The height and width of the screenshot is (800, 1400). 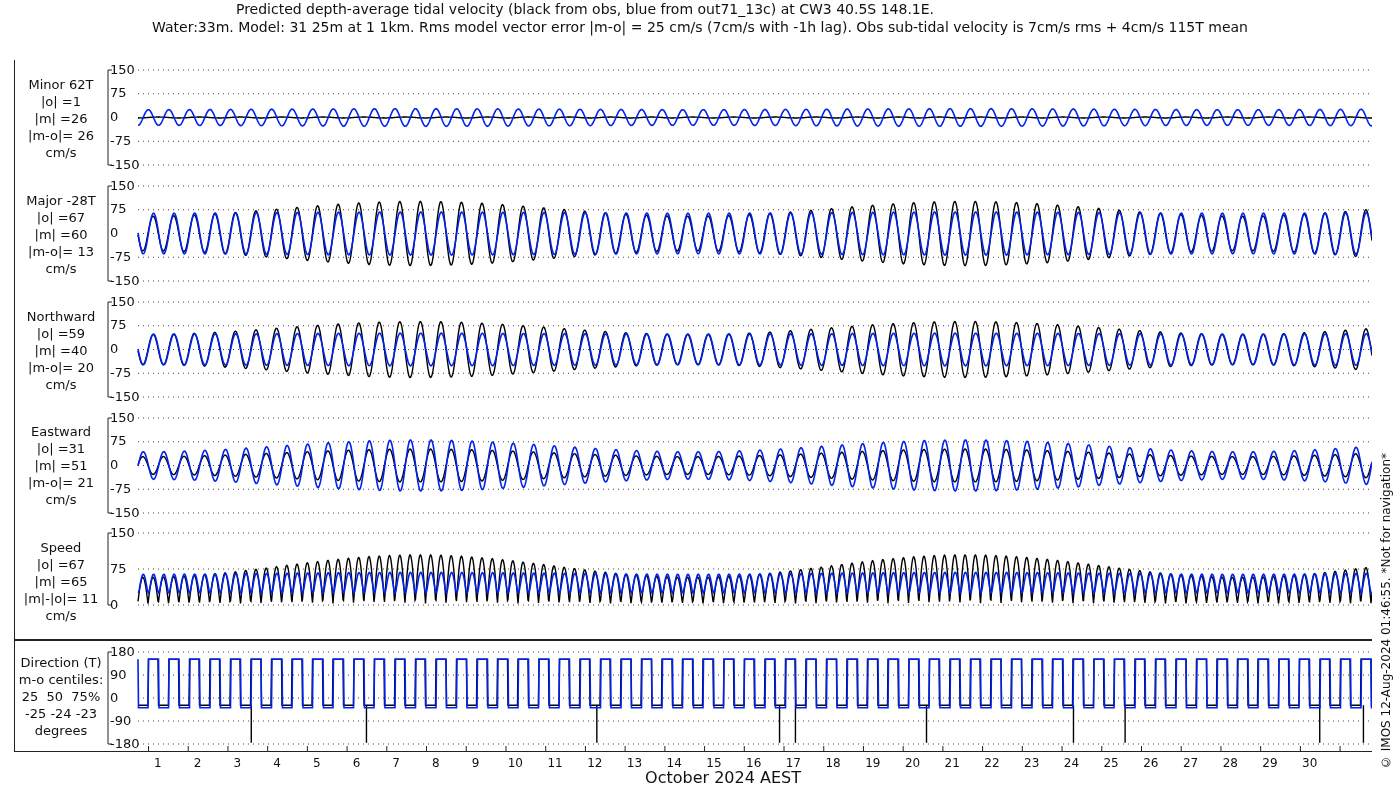 I want to click on axis-tick-label: 23, so click(x=1032, y=763).